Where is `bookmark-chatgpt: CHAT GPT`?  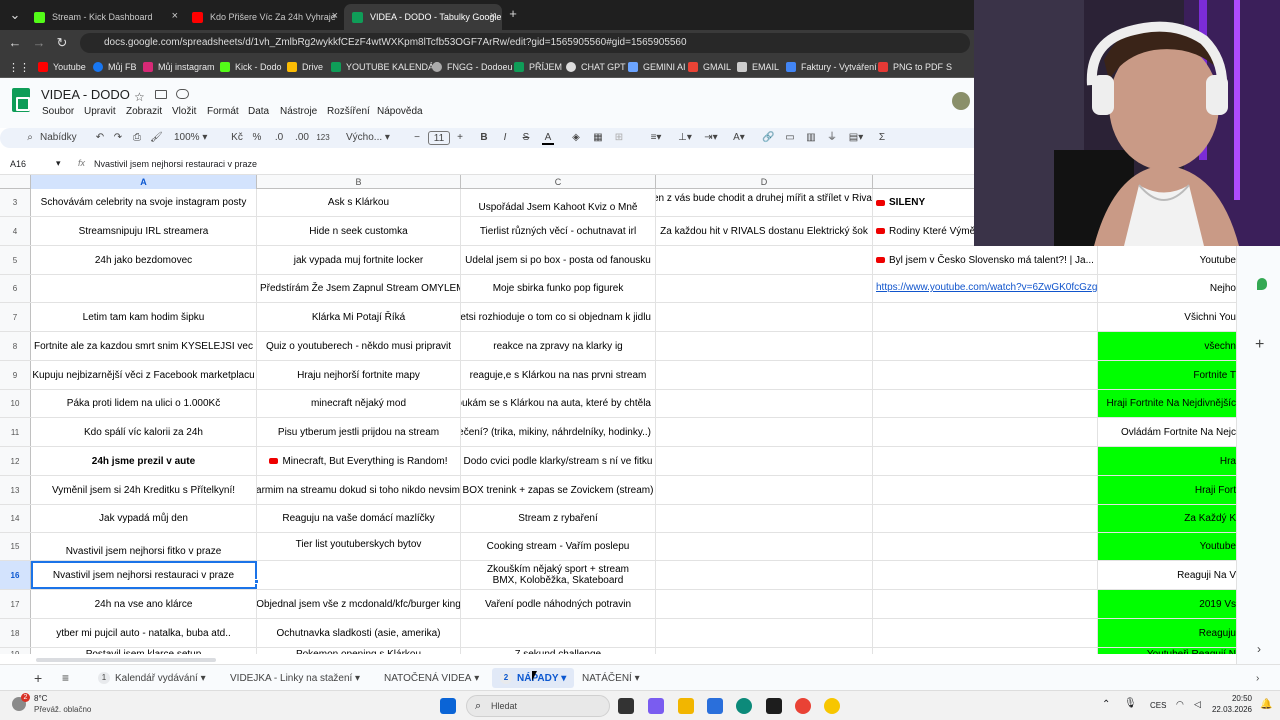 bookmark-chatgpt: CHAT GPT is located at coordinates (596, 67).